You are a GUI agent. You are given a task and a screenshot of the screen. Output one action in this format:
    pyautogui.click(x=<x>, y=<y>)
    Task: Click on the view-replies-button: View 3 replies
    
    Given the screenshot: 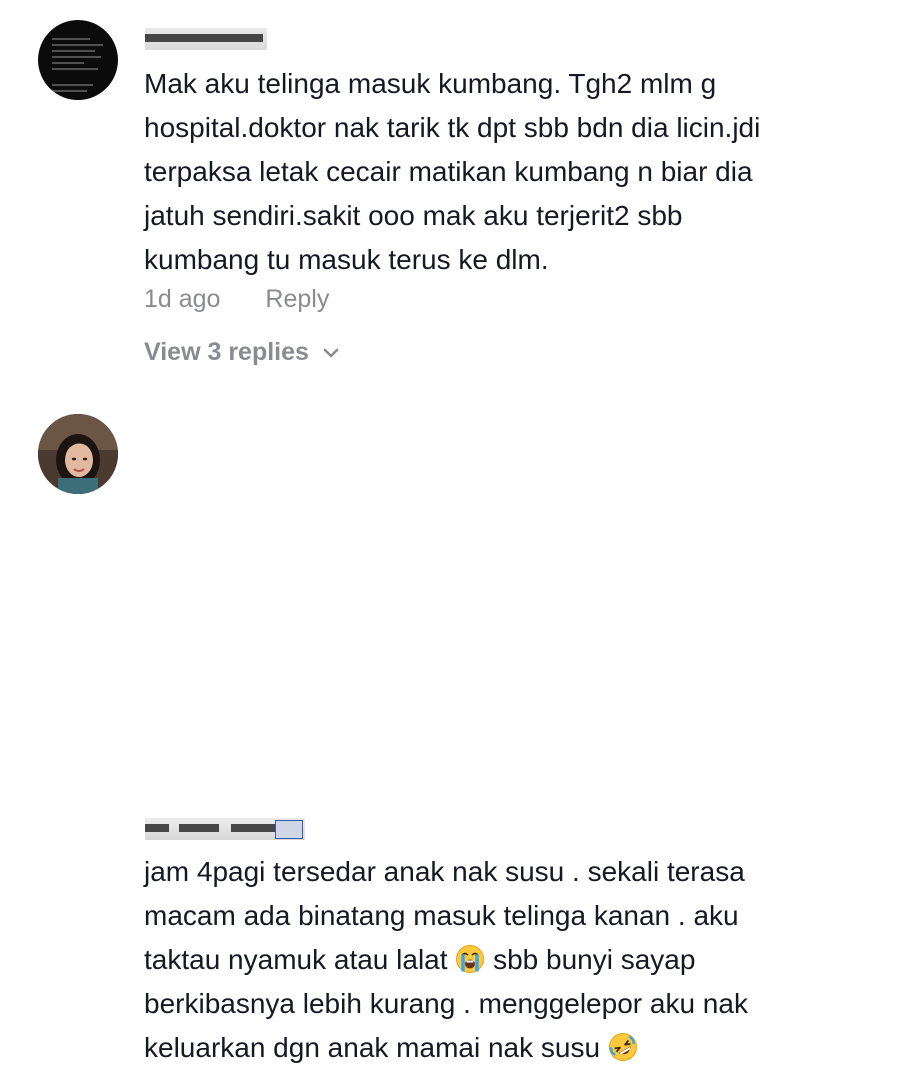 What is the action you would take?
    pyautogui.click(x=242, y=352)
    